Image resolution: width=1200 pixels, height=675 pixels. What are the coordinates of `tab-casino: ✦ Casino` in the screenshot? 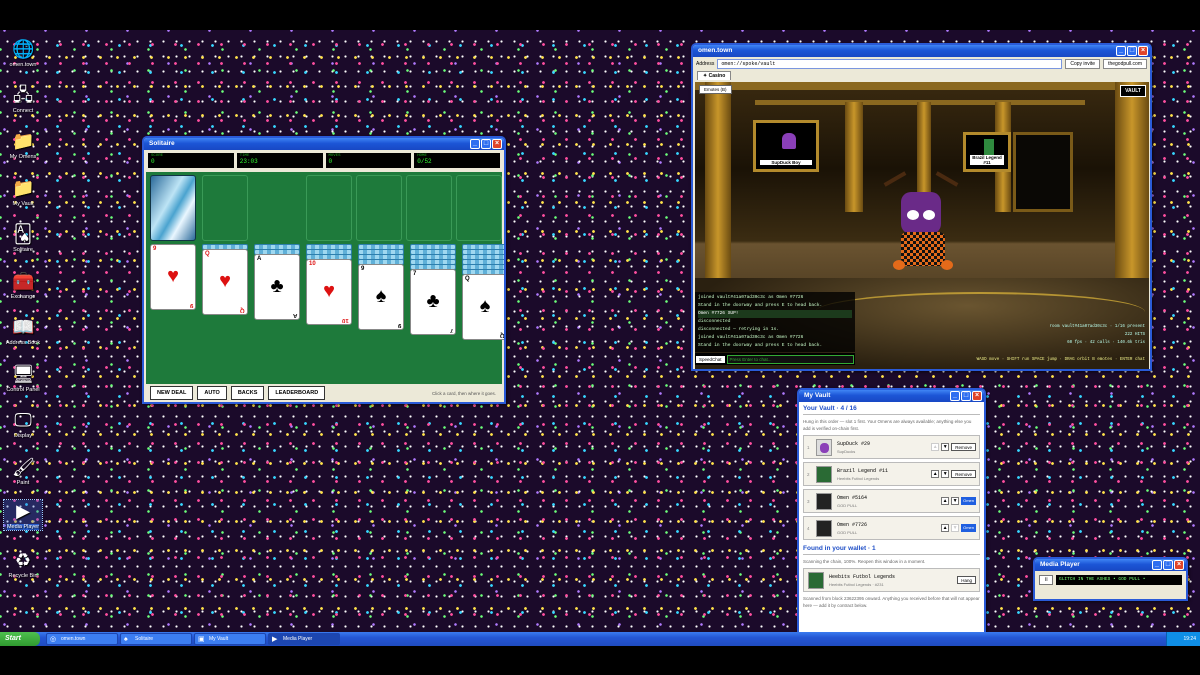 It's located at (714, 75).